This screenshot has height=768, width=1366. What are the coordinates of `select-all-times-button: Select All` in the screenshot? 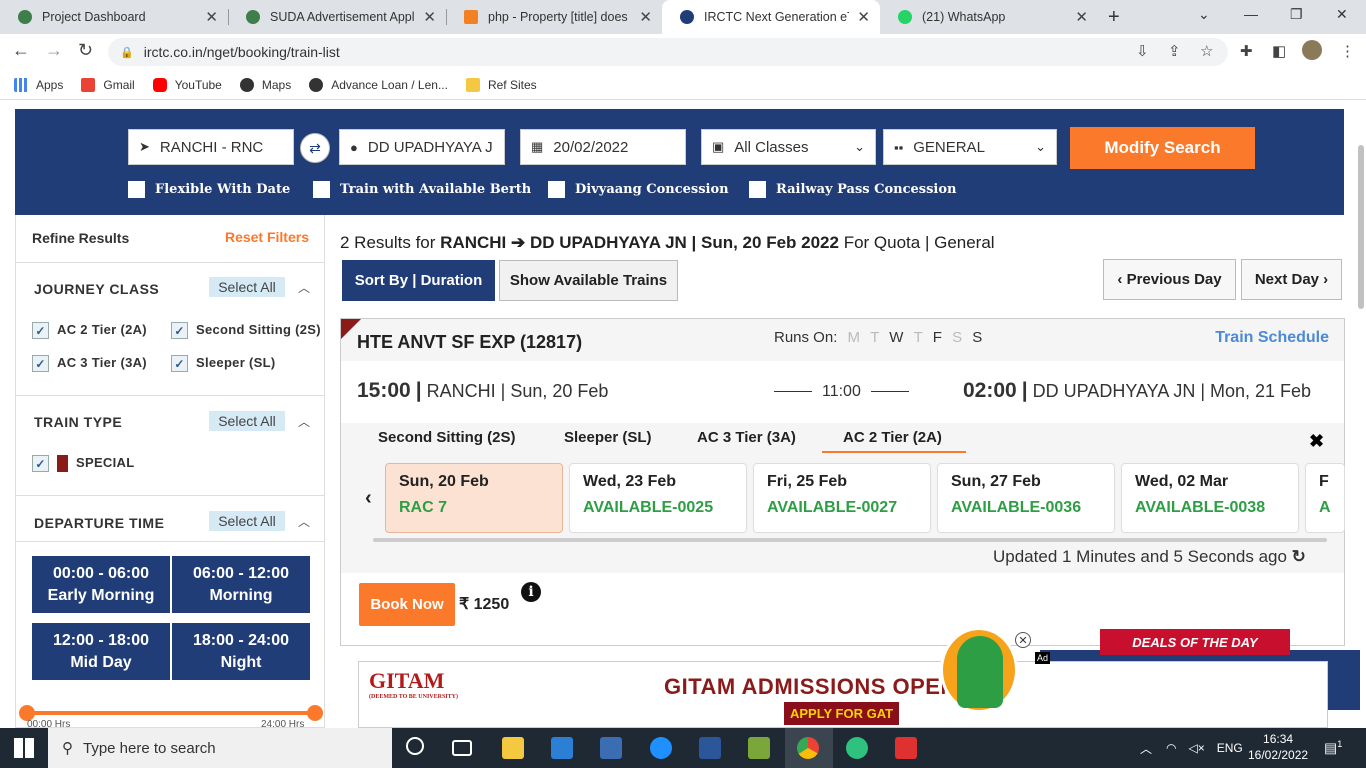 It's located at (247, 521).